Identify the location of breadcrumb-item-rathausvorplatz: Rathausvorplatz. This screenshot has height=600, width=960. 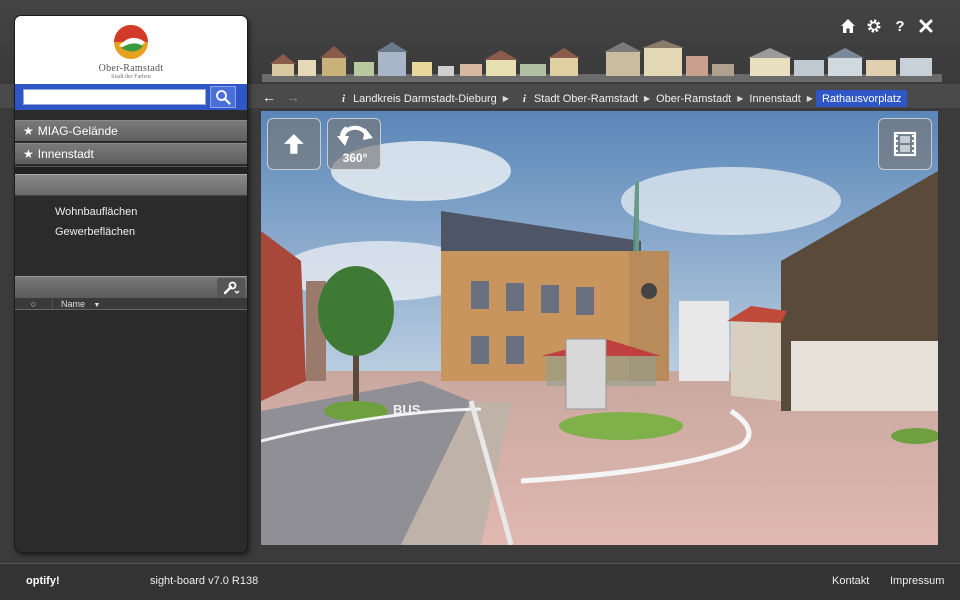
(861, 98).